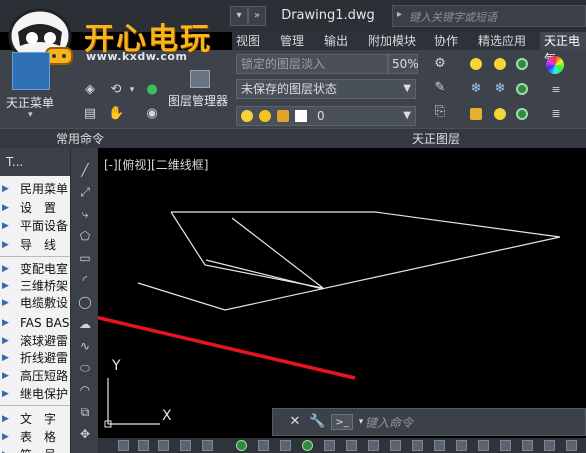 Image resolution: width=586 pixels, height=453 pixels. I want to click on freeze-icon: ❄, so click(476, 89).